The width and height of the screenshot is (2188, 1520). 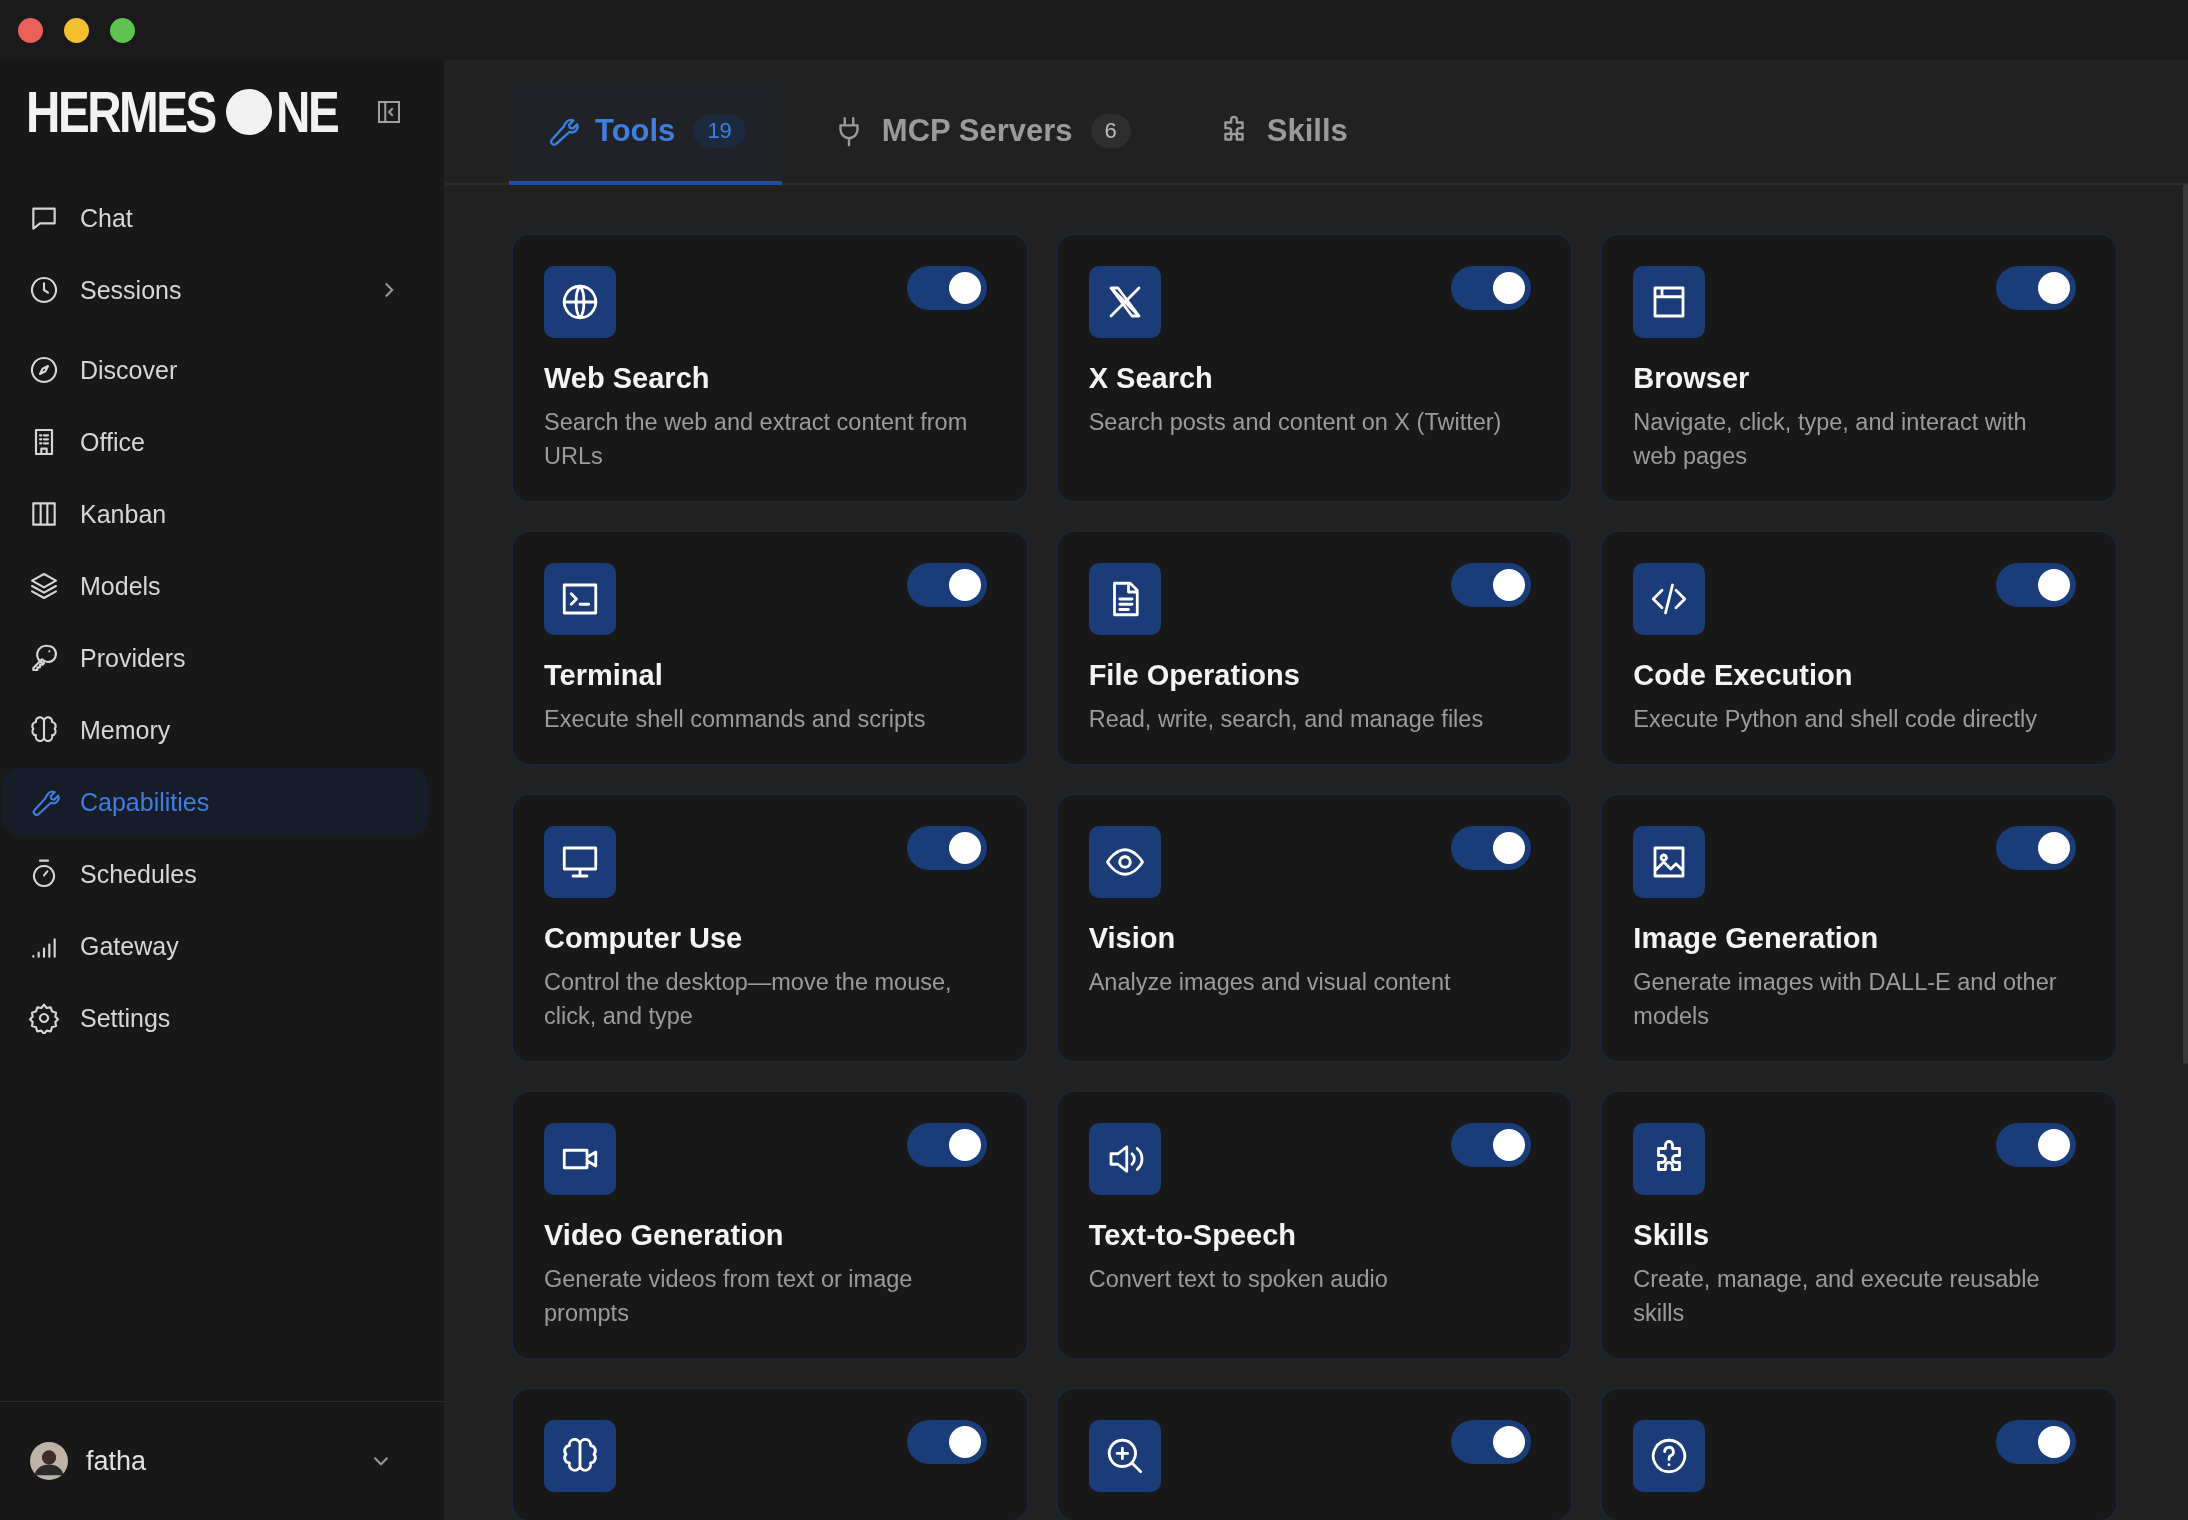 What do you see at coordinates (1282, 133) in the screenshot?
I see `tab: Skills` at bounding box center [1282, 133].